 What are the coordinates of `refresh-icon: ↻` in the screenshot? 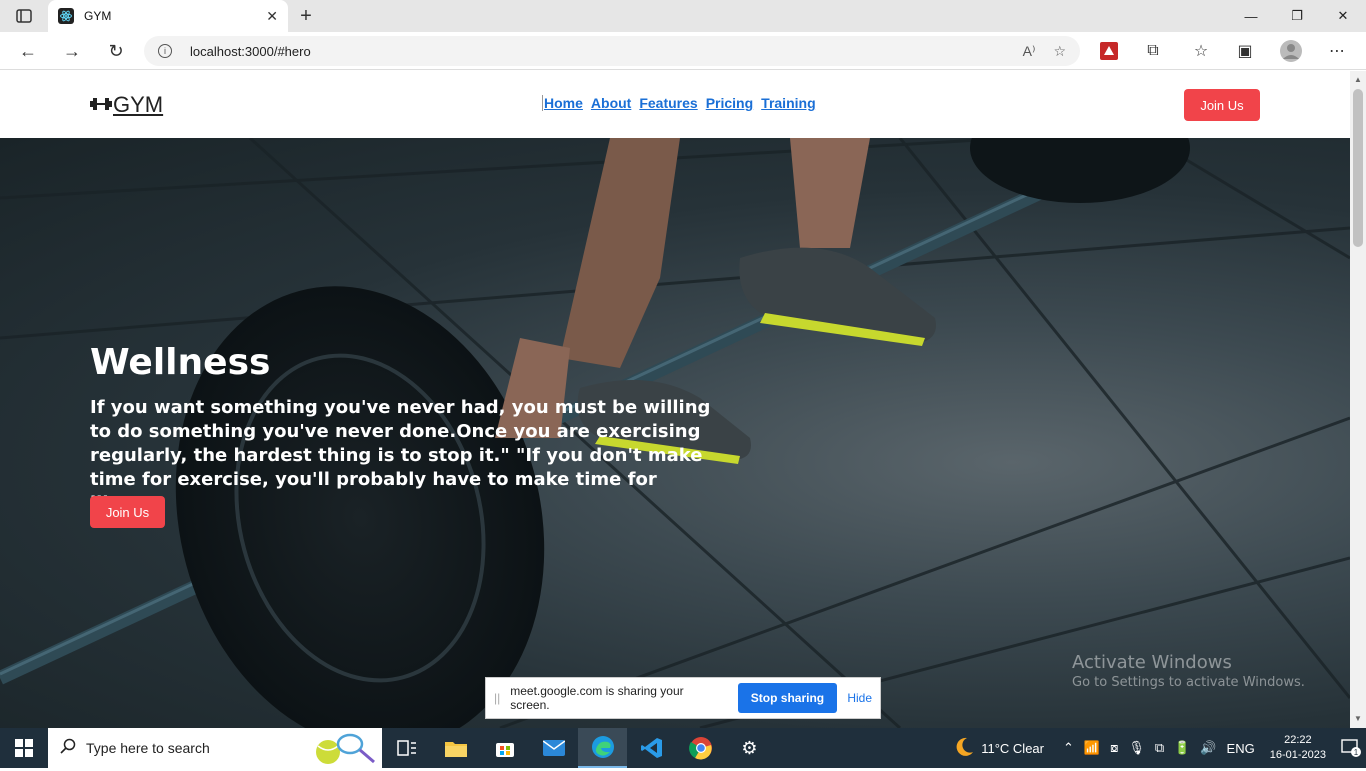 It's located at (116, 51).